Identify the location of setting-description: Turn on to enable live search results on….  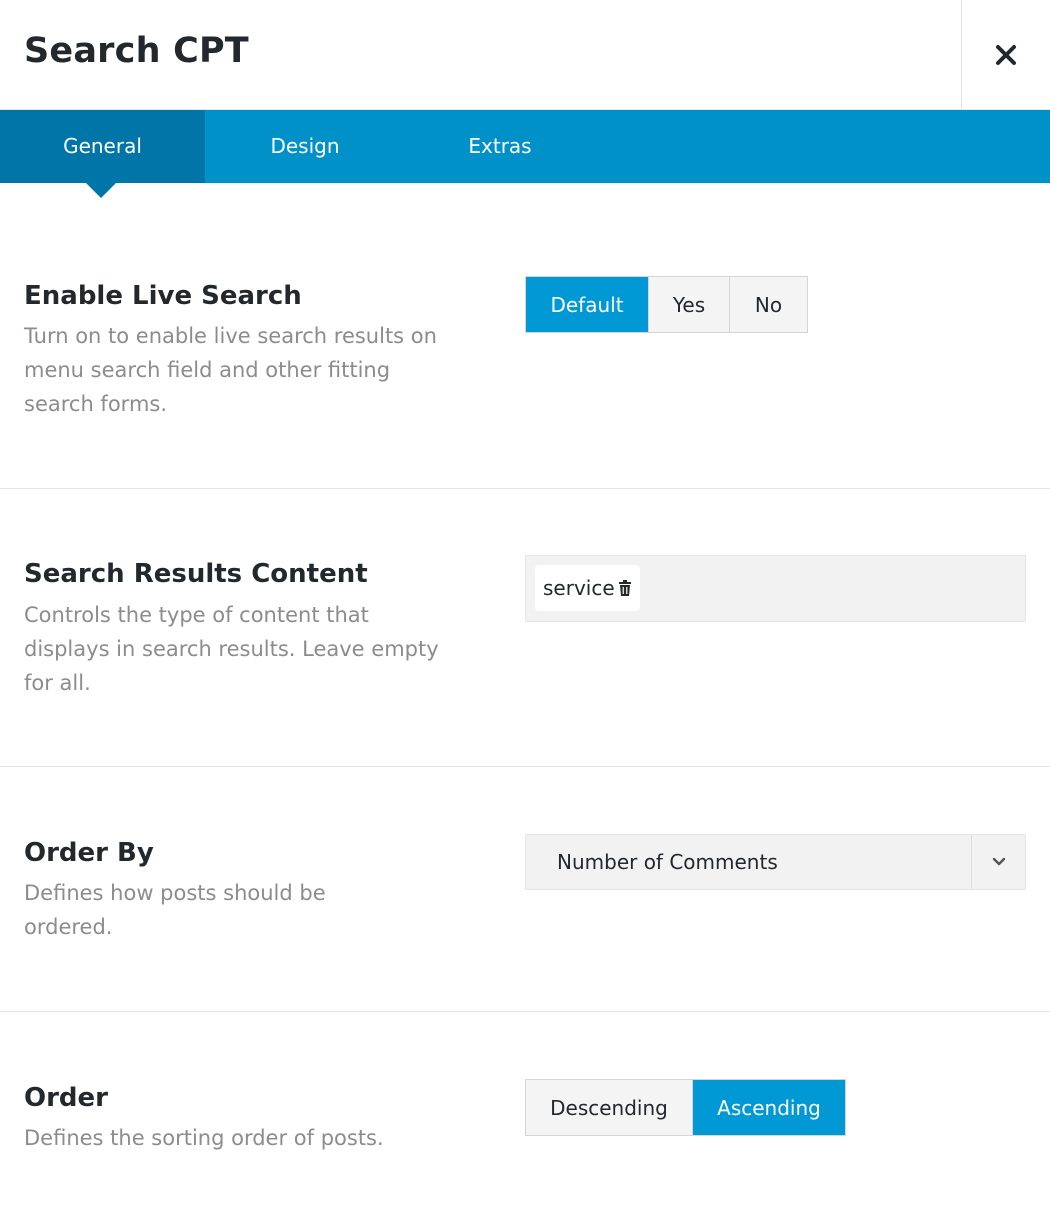
(230, 370).